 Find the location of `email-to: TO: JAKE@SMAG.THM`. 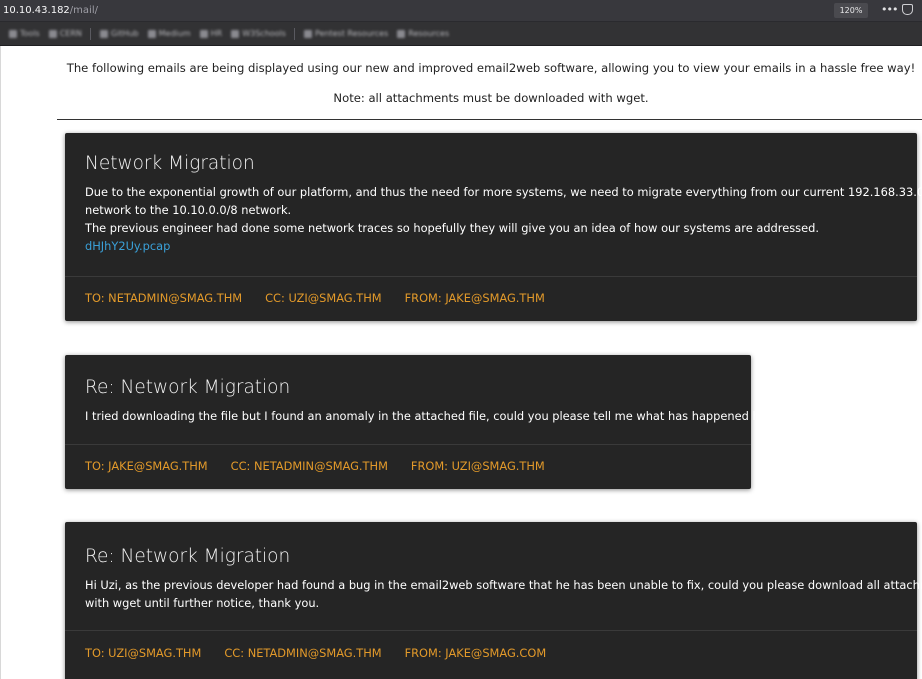

email-to: TO: JAKE@SMAG.THM is located at coordinates (146, 466).